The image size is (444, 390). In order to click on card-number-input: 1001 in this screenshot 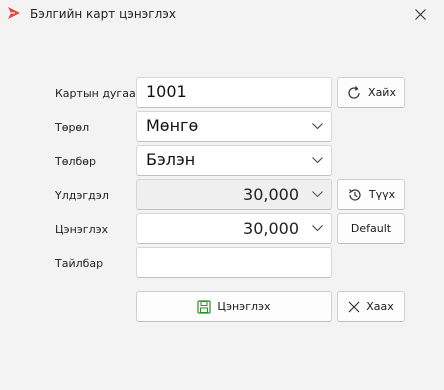, I will do `click(234, 92)`.